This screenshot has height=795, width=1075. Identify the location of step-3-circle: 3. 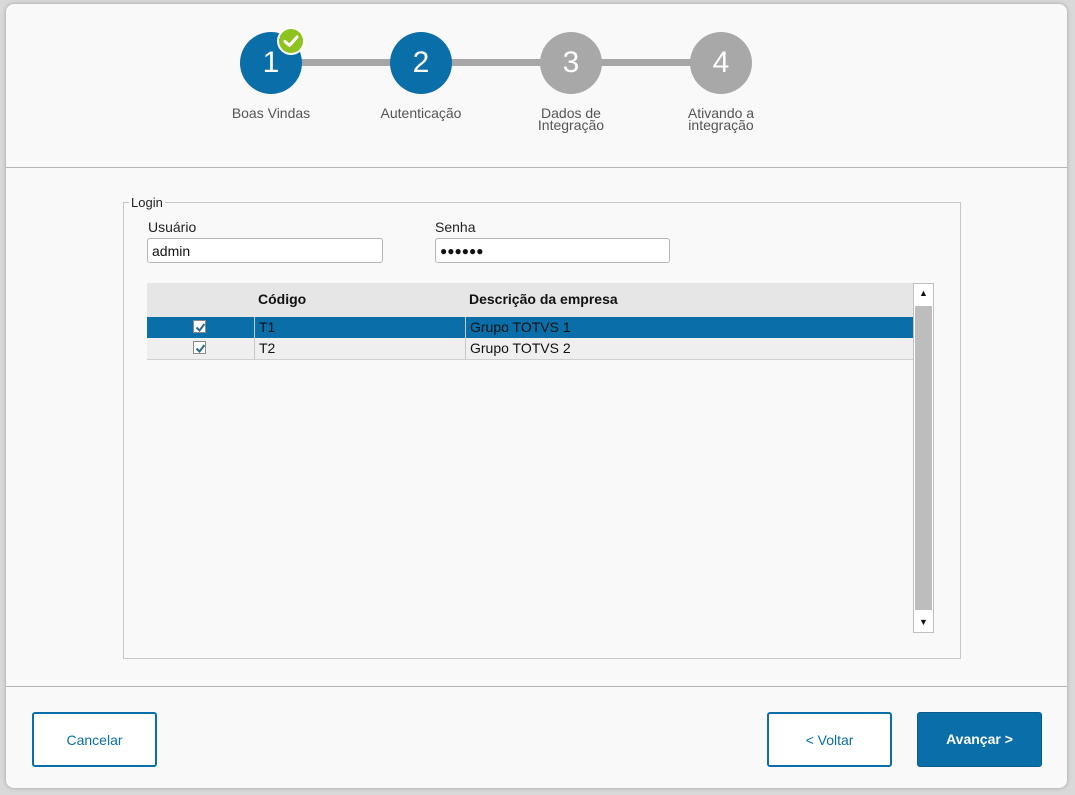
(571, 63).